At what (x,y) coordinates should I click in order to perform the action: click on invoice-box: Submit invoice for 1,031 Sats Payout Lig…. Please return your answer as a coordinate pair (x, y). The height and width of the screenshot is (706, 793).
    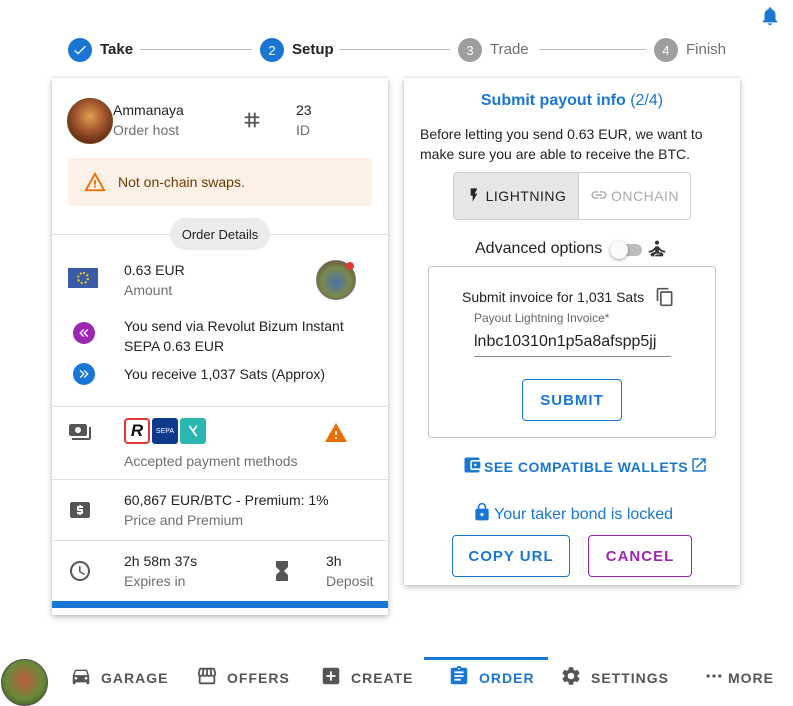
    Looking at the image, I should click on (572, 352).